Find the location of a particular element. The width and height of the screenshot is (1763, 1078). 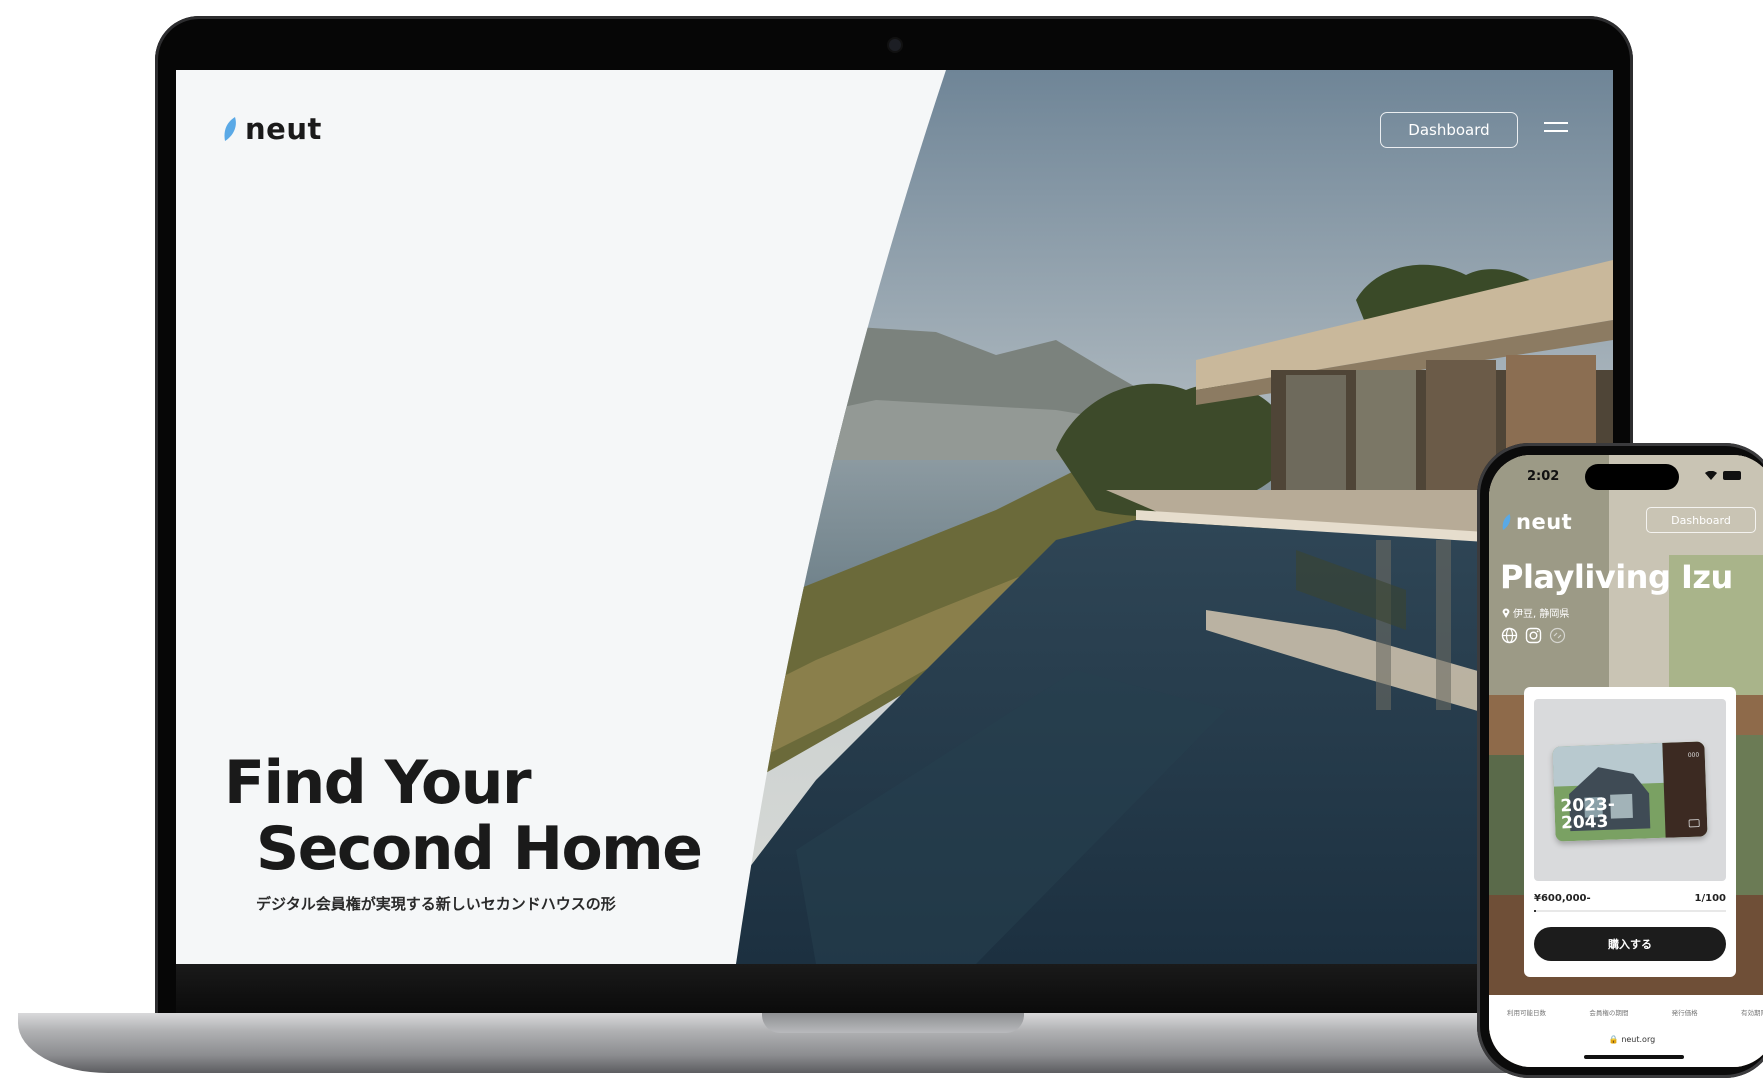

dynamic-island is located at coordinates (1632, 477).